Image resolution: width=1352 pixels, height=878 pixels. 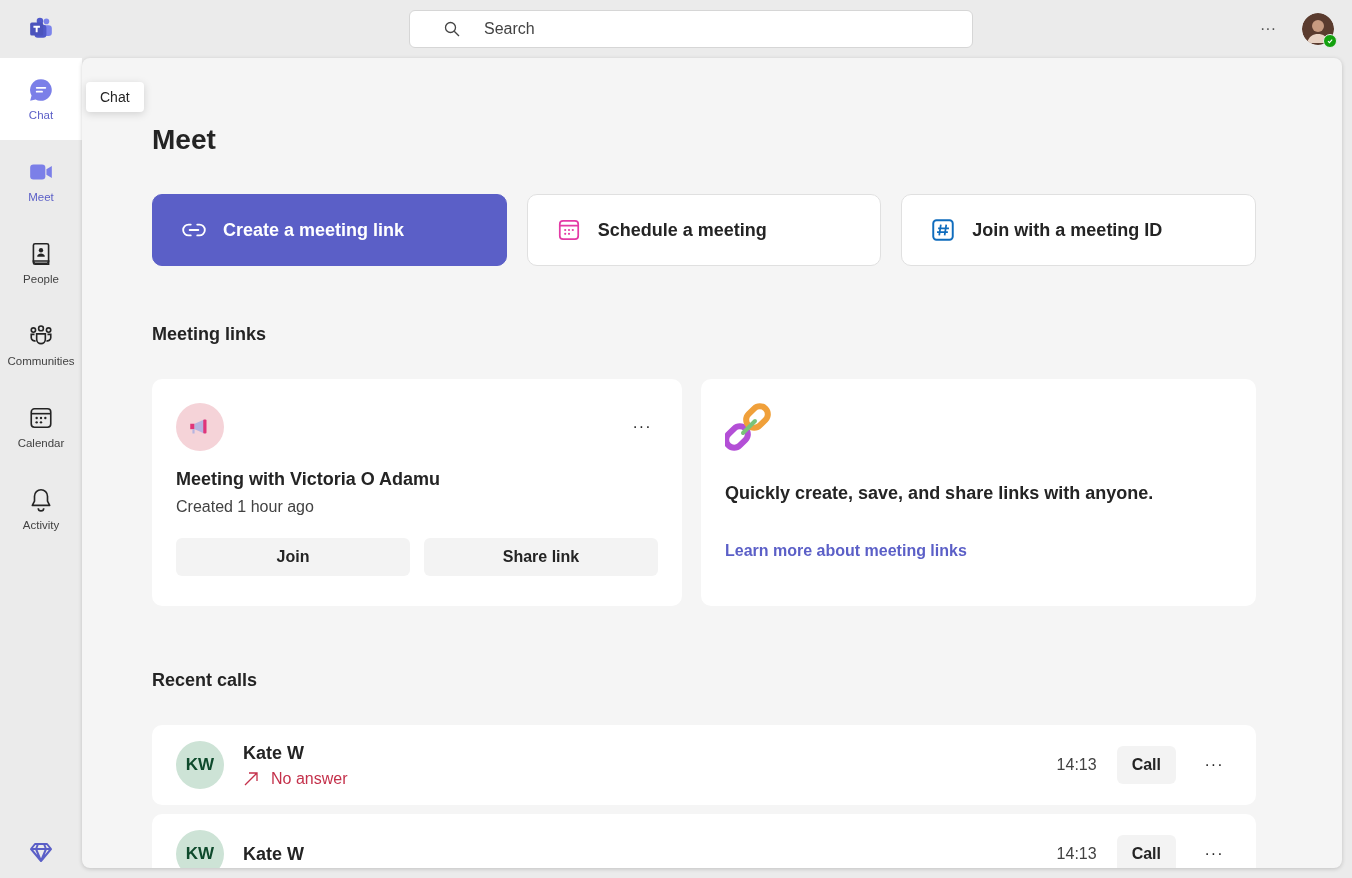 I want to click on profile-avatar, so click(x=1318, y=29).